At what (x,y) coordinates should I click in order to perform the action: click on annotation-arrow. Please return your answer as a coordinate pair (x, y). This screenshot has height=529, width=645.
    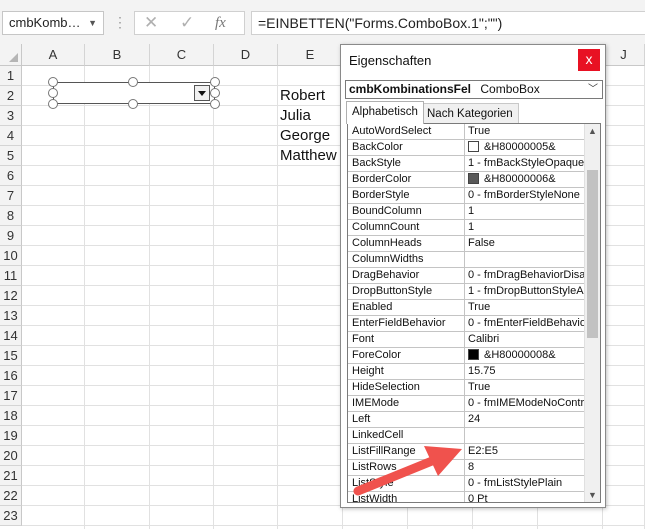
    Looking at the image, I should click on (407, 471).